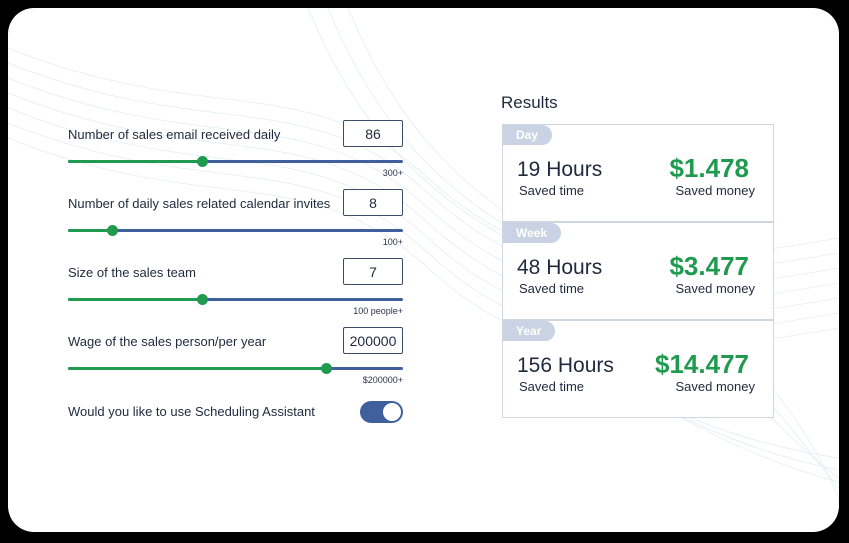  I want to click on period-tag-year: Year, so click(529, 331).